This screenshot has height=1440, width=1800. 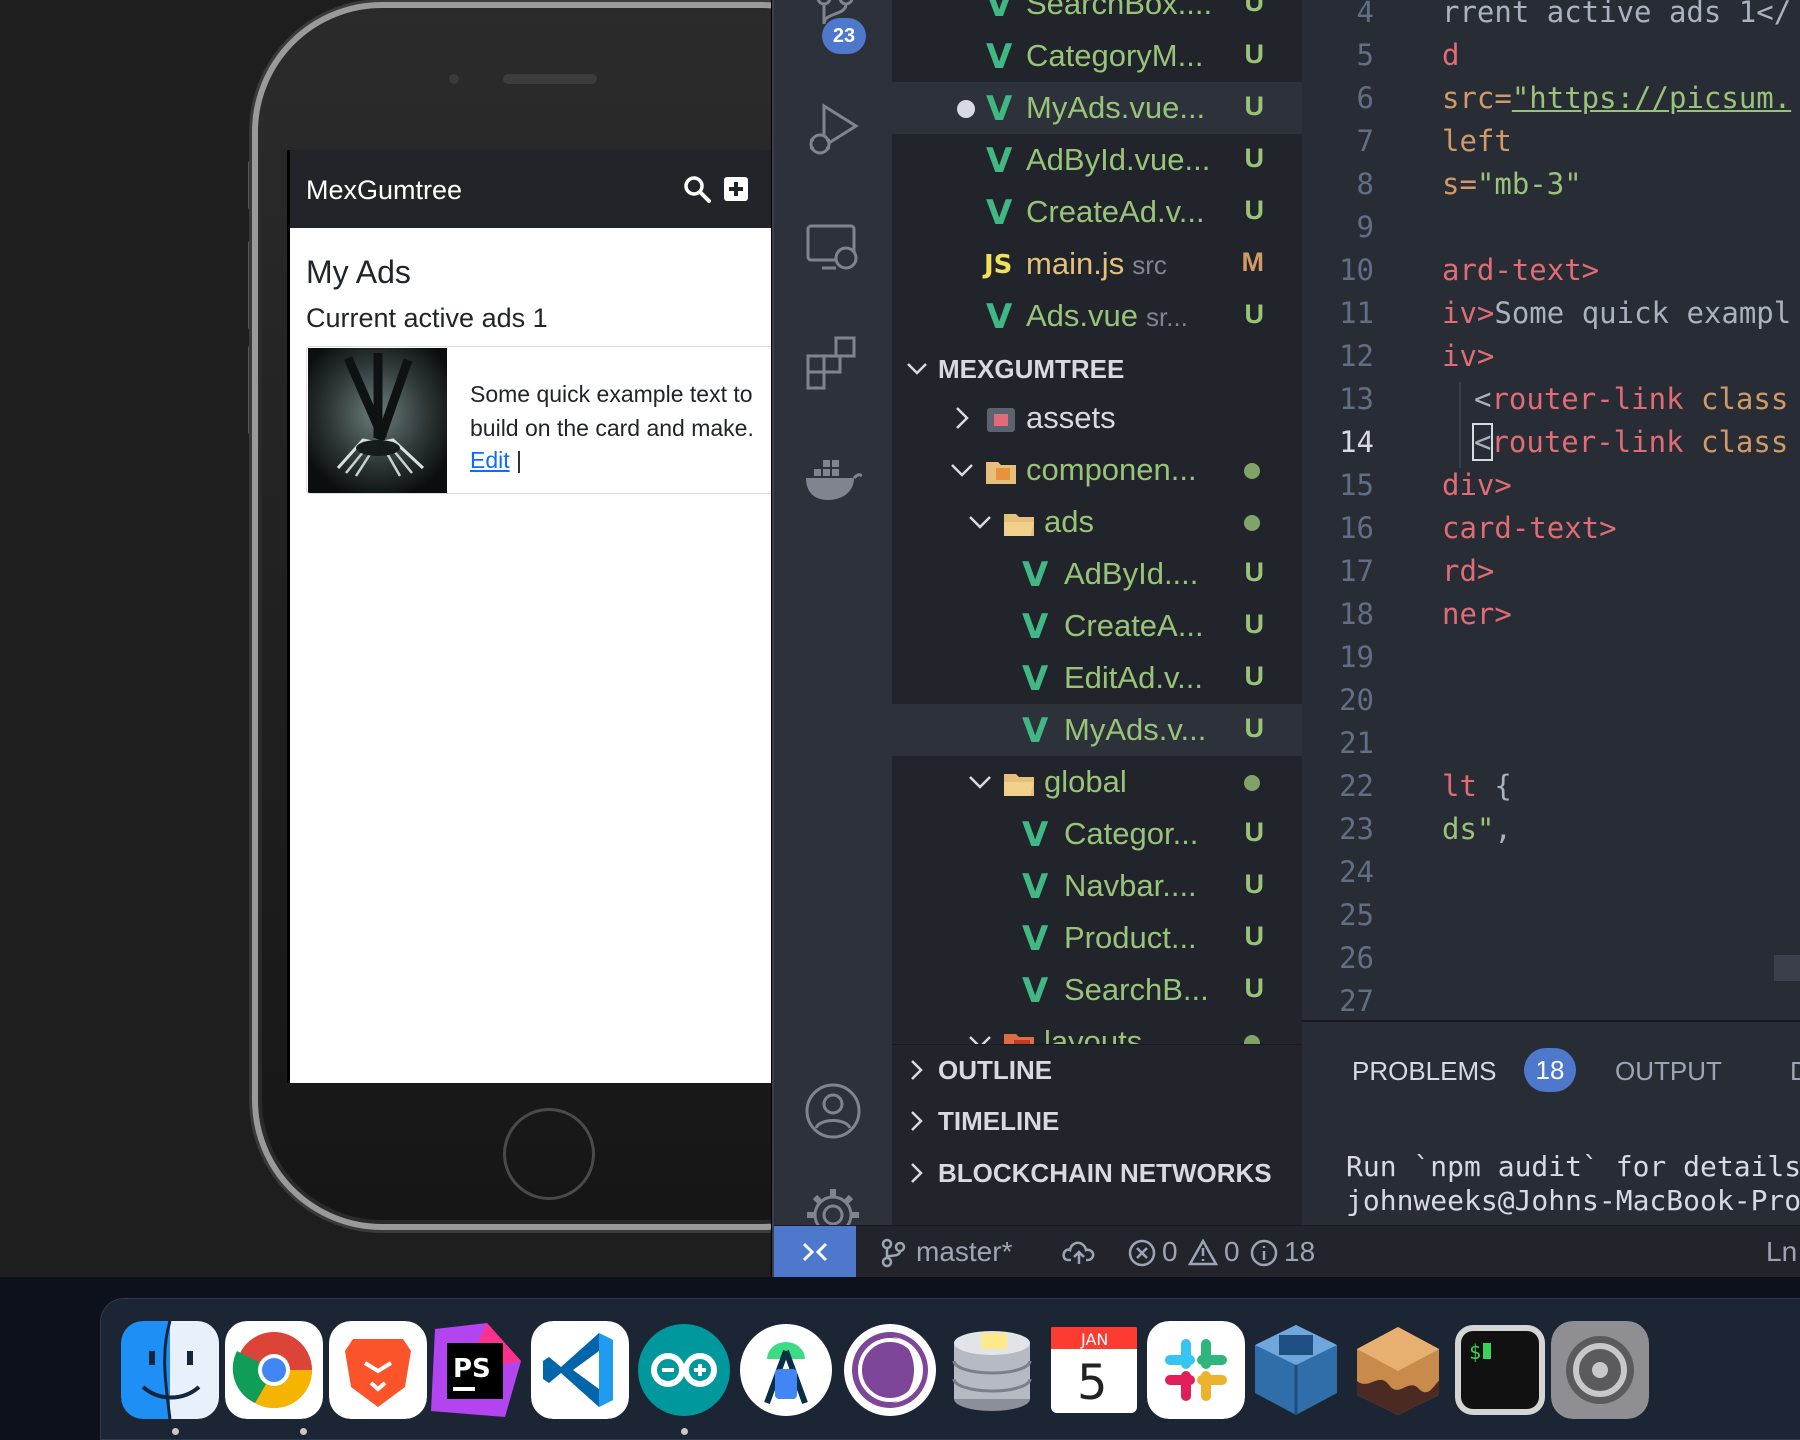 What do you see at coordinates (1170, 1252) in the screenshot?
I see `error-count: 0` at bounding box center [1170, 1252].